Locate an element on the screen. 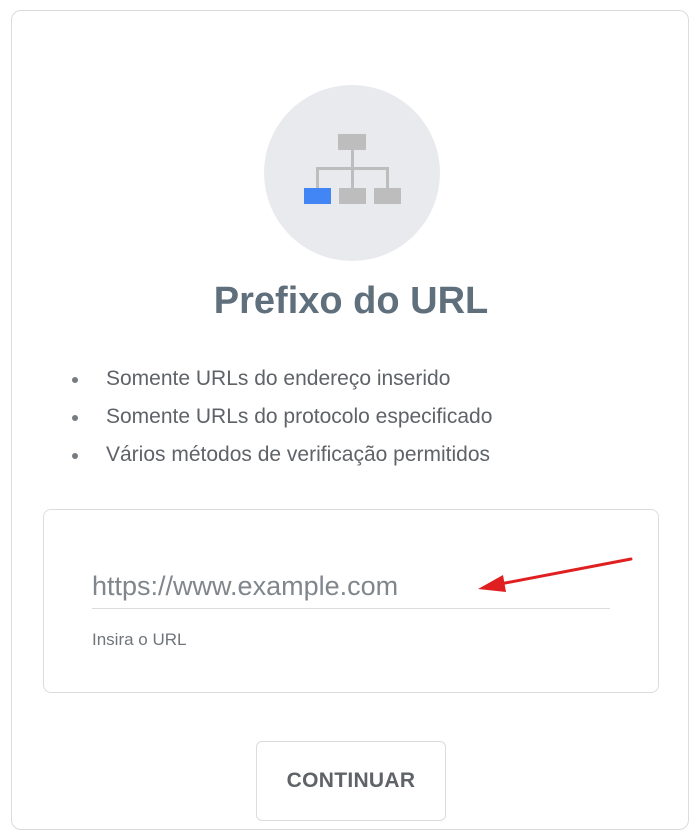  card-title: Prefixo do URL is located at coordinates (351, 301).